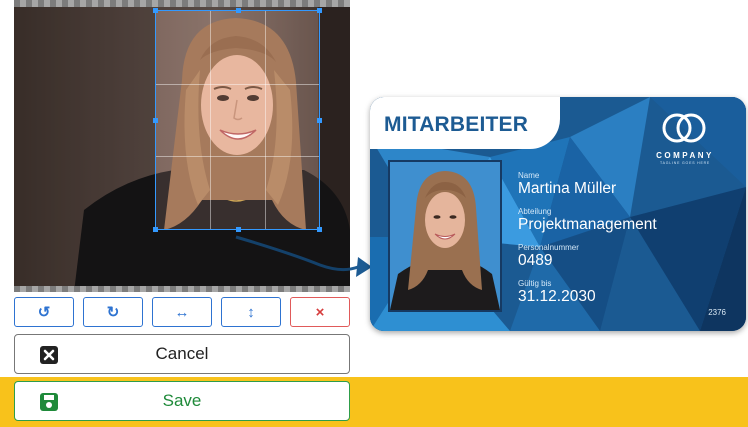 The image size is (748, 427). Describe the element at coordinates (155, 229) in the screenshot. I see `crop-handle-bottom-left` at that location.